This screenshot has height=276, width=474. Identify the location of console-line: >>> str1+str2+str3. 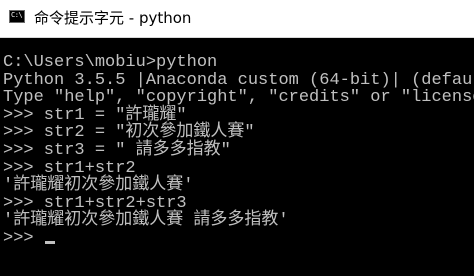
(95, 203).